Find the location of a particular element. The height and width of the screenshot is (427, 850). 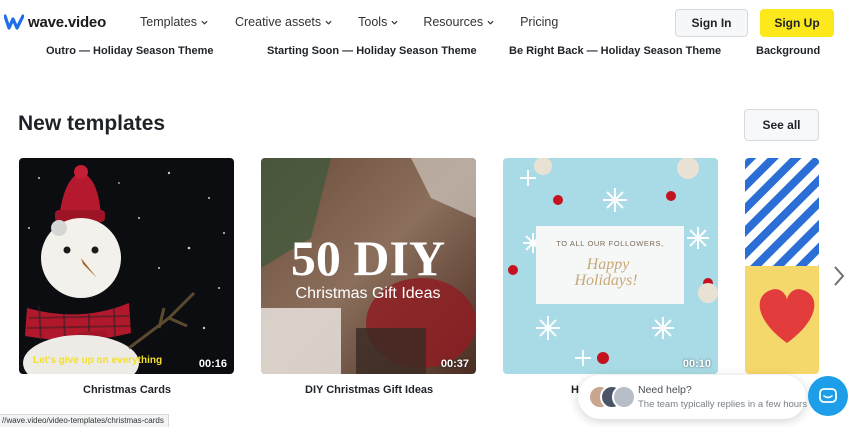

template-caption: Starting Soon — Holiday Season Theme is located at coordinates (372, 51).